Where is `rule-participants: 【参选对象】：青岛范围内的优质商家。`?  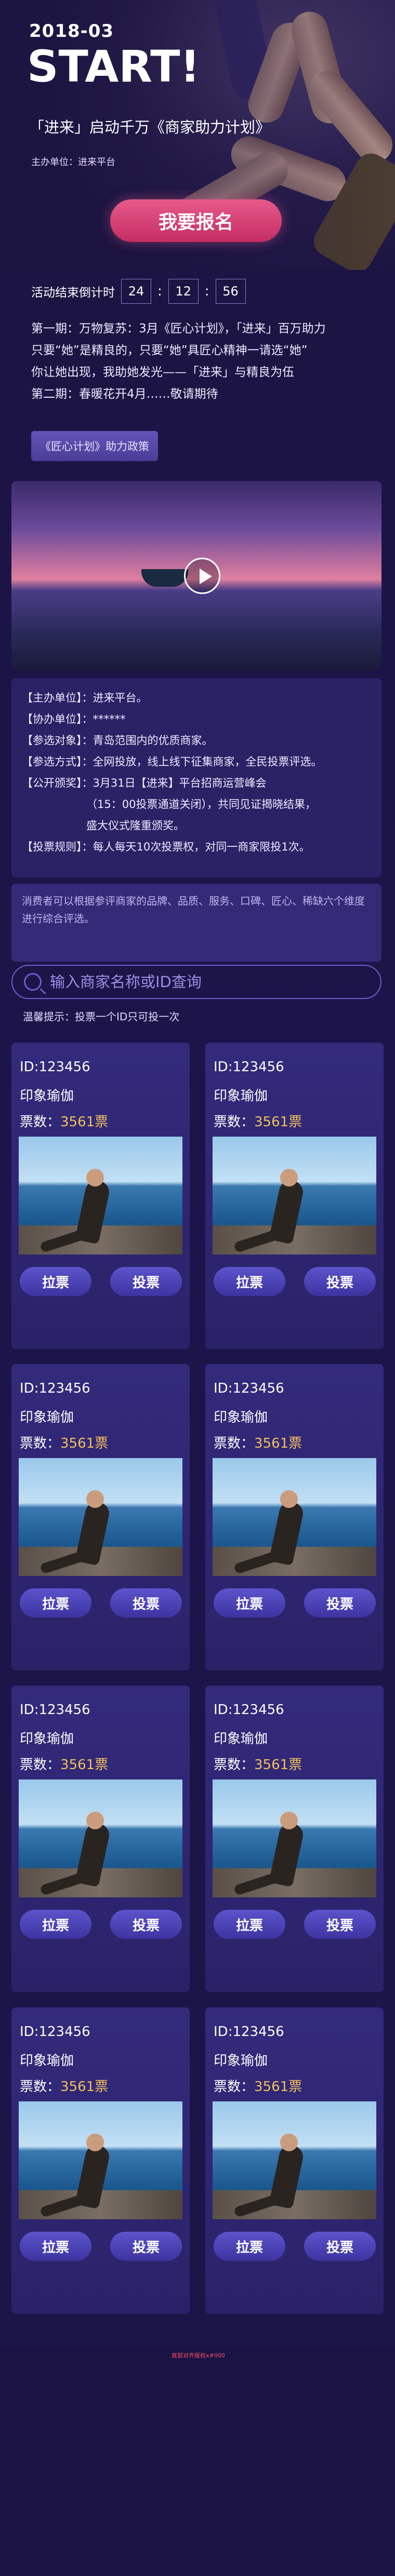 rule-participants: 【参选对象】：青岛范围内的优质商家。 is located at coordinates (117, 740).